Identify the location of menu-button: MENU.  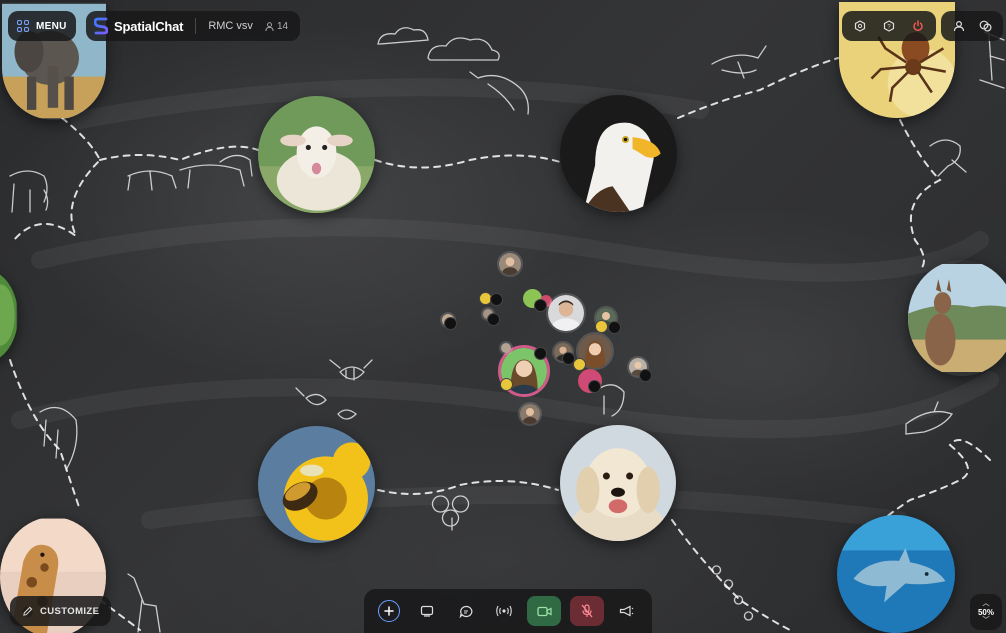
(42, 26).